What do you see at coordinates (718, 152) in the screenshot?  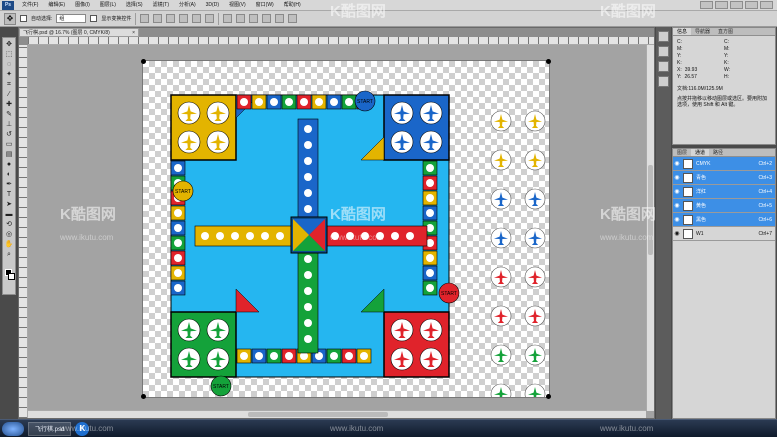 I see `channels-panel-tab: 路径` at bounding box center [718, 152].